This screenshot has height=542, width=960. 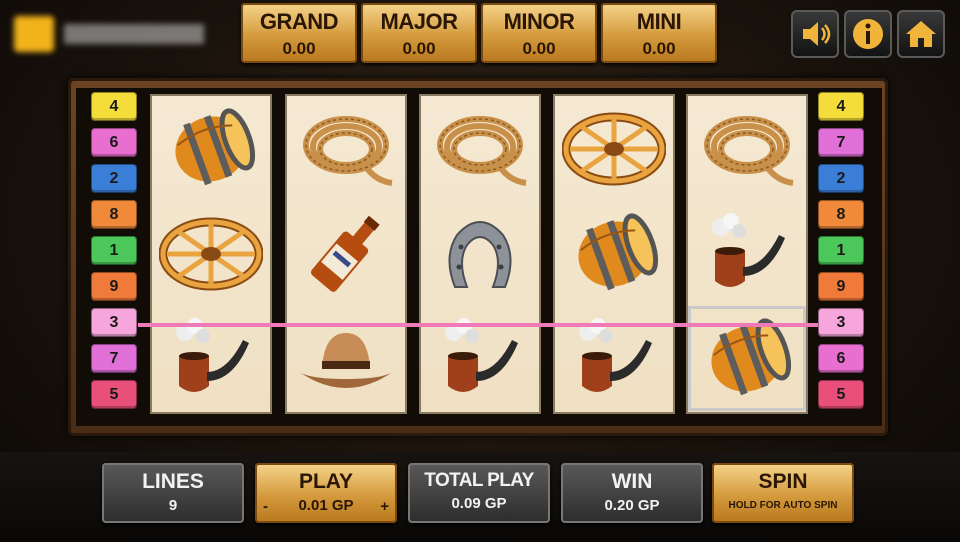 What do you see at coordinates (299, 21) in the screenshot?
I see `jackpot-label: GRAND` at bounding box center [299, 21].